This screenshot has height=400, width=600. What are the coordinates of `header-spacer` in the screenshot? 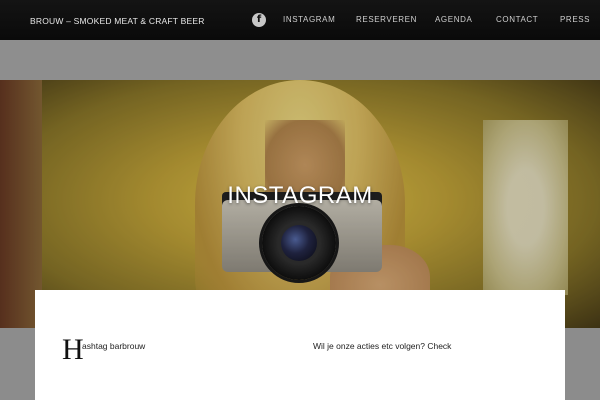 It's located at (300, 60).